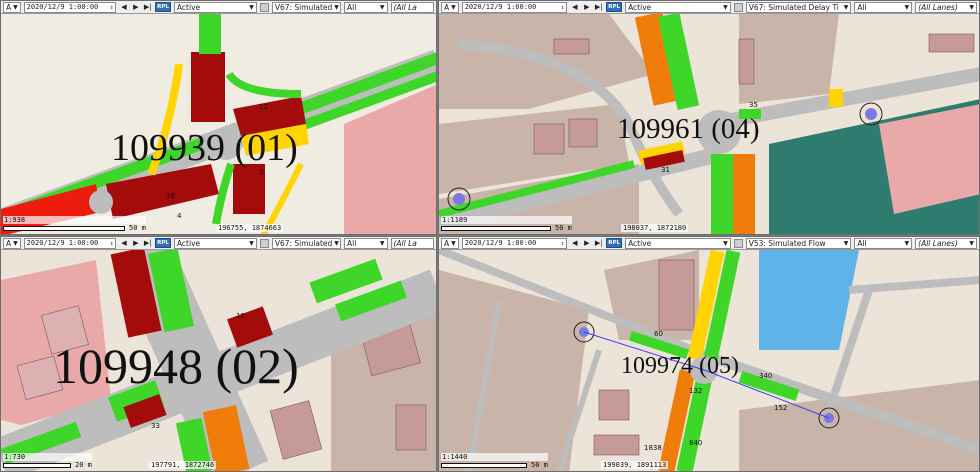 The height and width of the screenshot is (472, 980). What do you see at coordinates (365, 243) in the screenshot?
I see `filter-select-3: All ▼` at bounding box center [365, 243].